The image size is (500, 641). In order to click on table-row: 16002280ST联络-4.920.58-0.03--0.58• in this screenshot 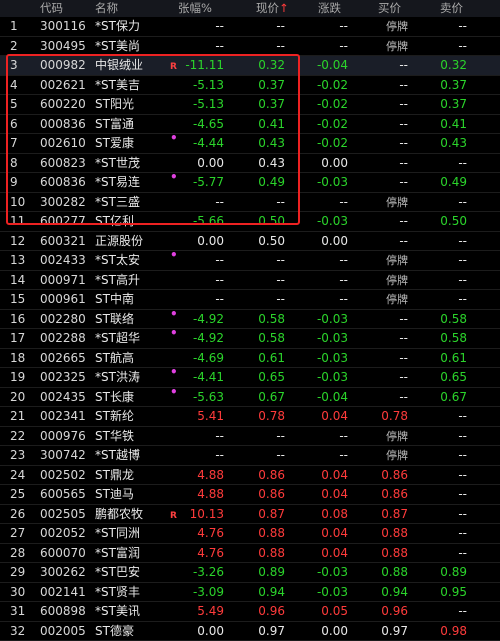, I will do `click(250, 320)`.